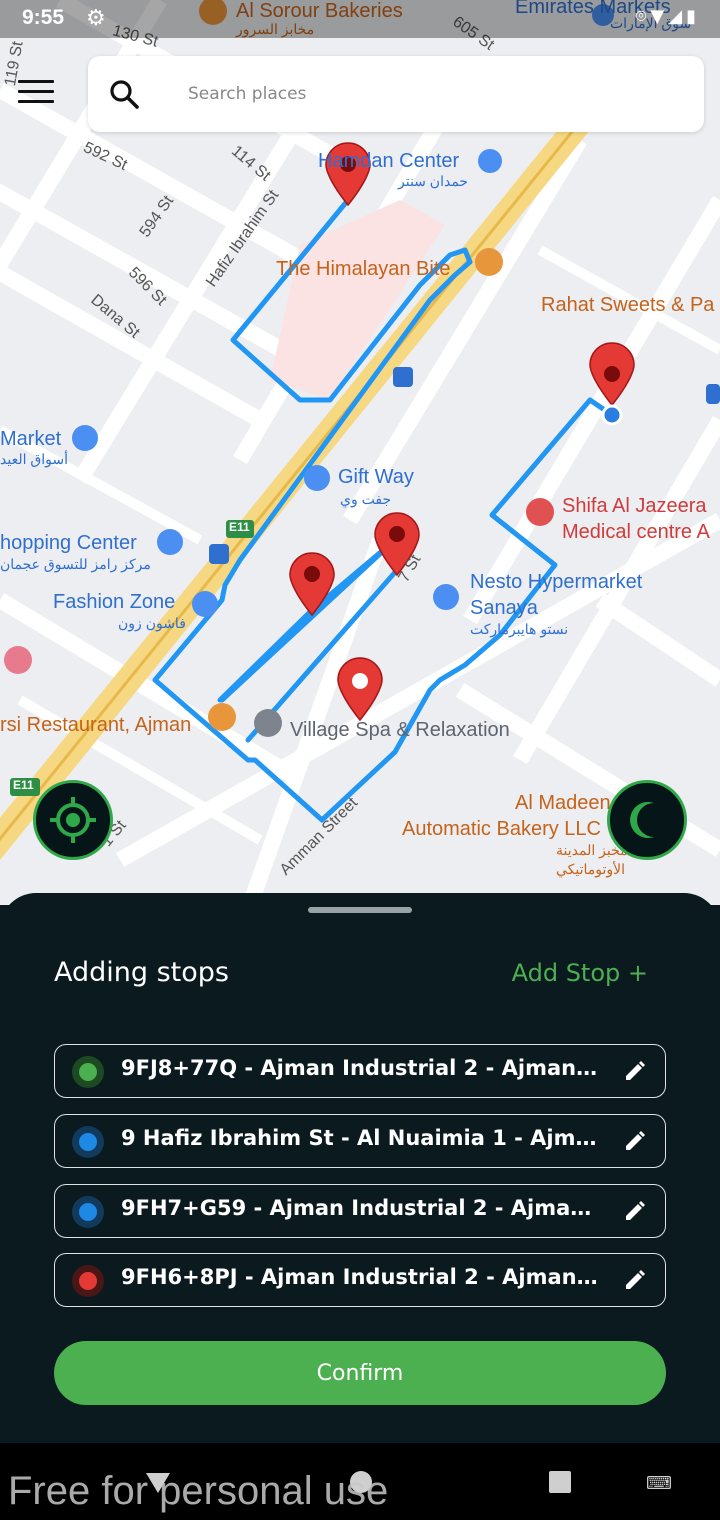 This screenshot has width=720, height=1520. Describe the element at coordinates (519, 629) in the screenshot. I see `poi-sublabel: نستو هايبرماركت` at that location.